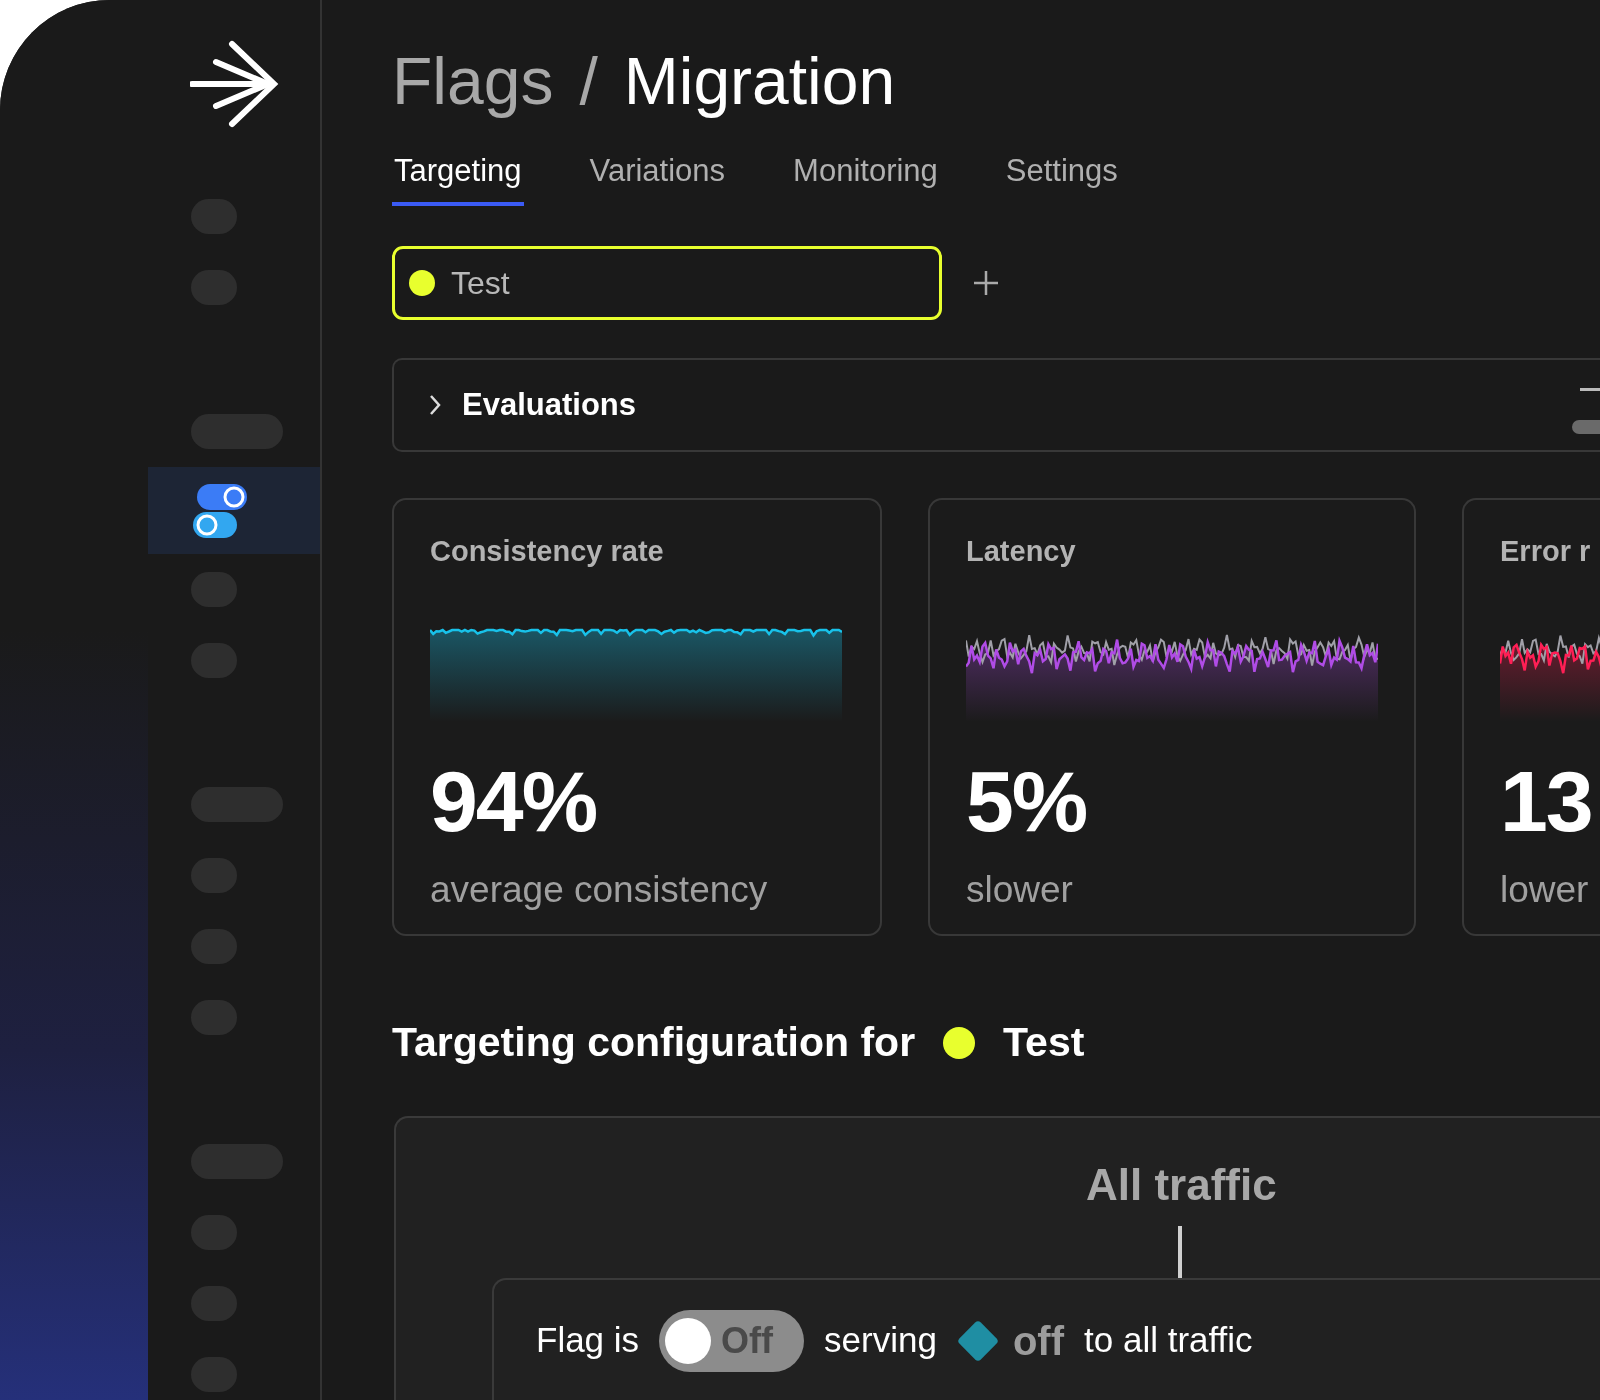  I want to click on metric-caption: average consistency, so click(599, 889).